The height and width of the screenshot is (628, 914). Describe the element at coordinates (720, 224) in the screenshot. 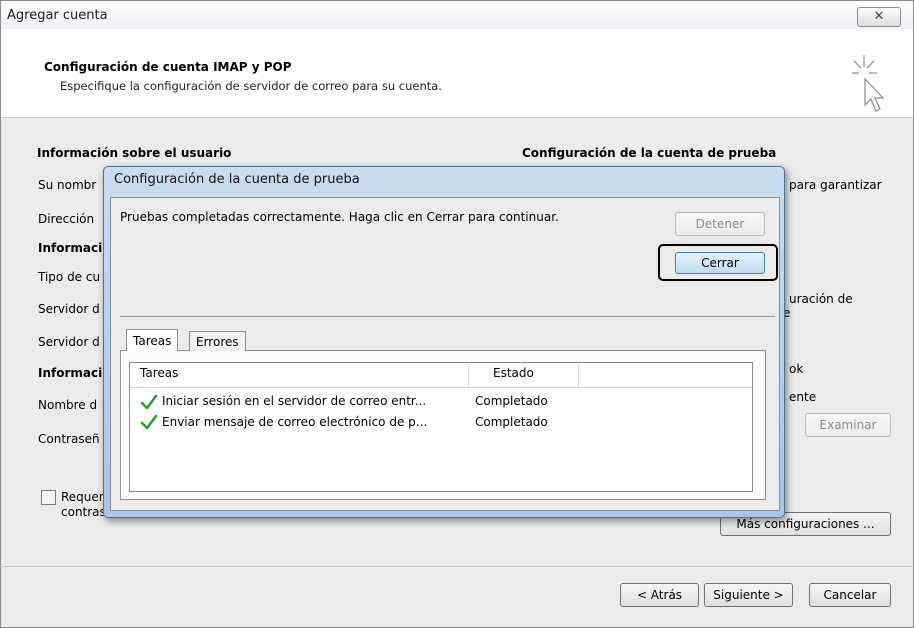

I see `stop-button: Detener` at that location.